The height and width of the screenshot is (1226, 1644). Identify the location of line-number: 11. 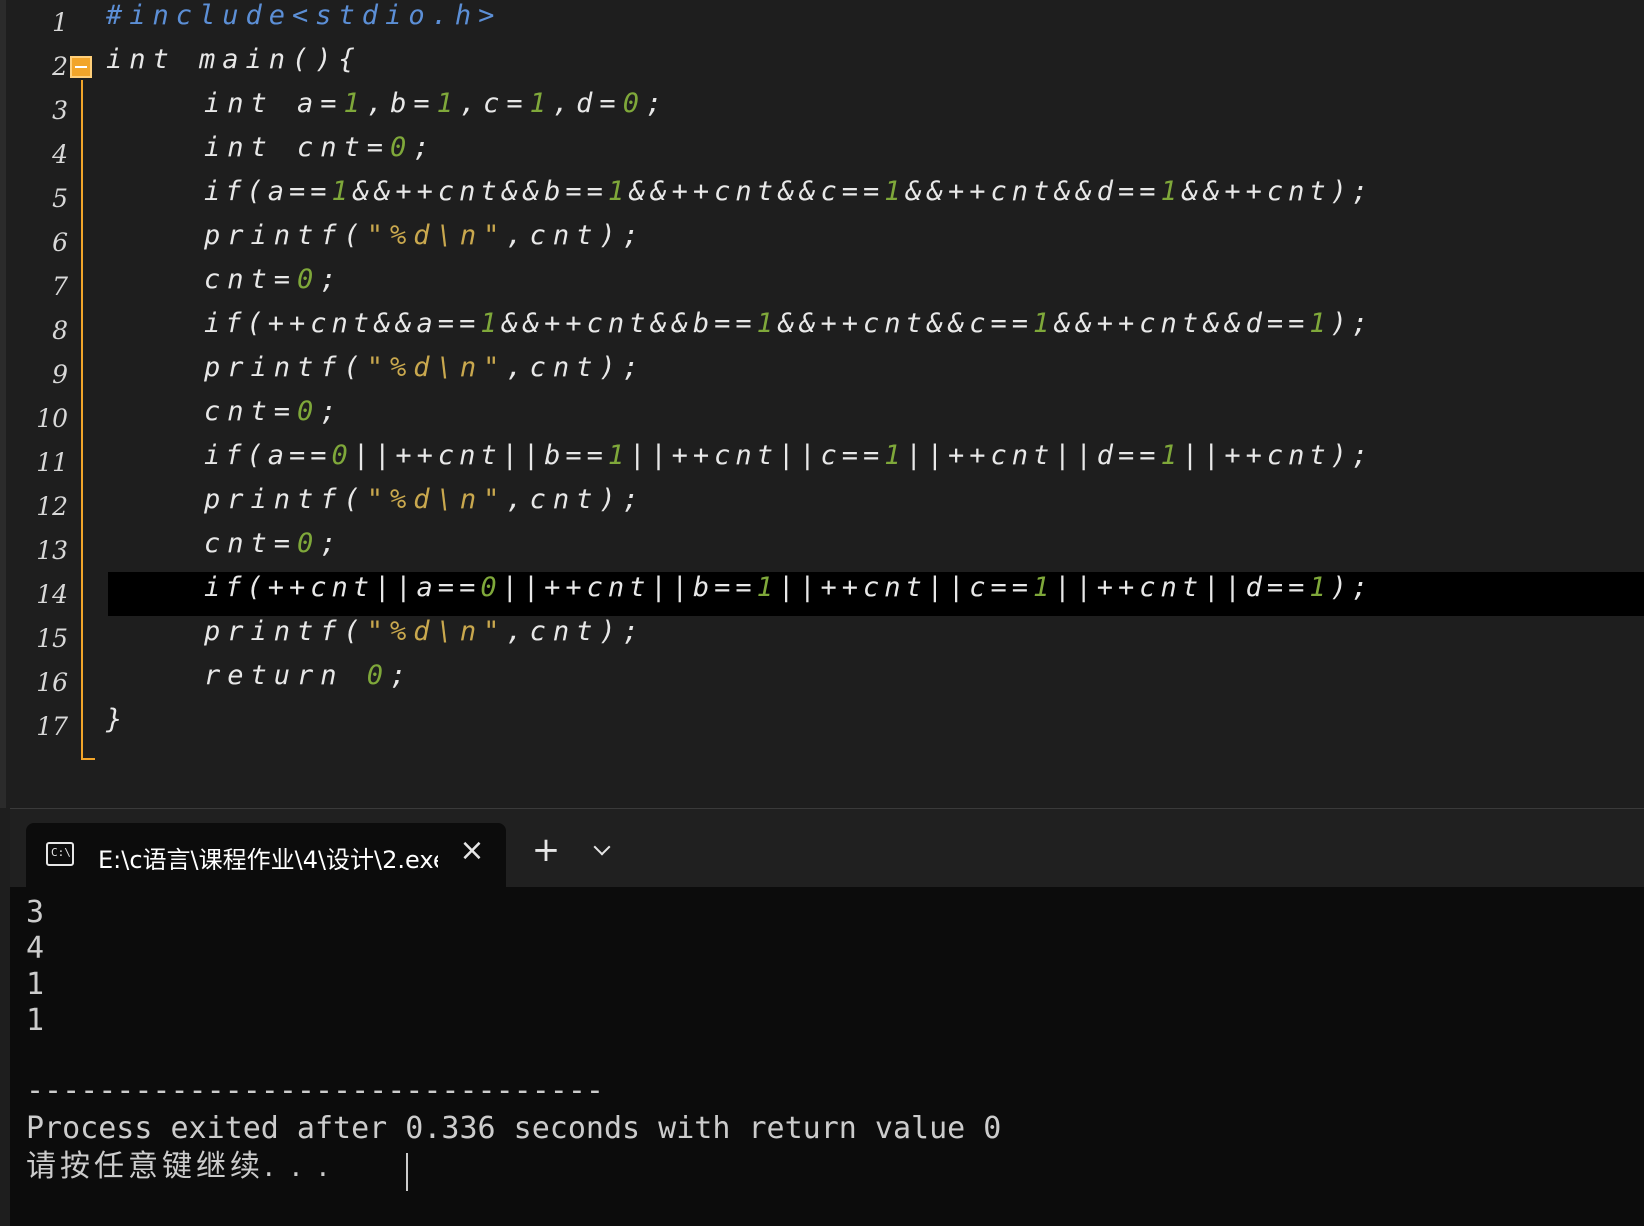
(52, 462).